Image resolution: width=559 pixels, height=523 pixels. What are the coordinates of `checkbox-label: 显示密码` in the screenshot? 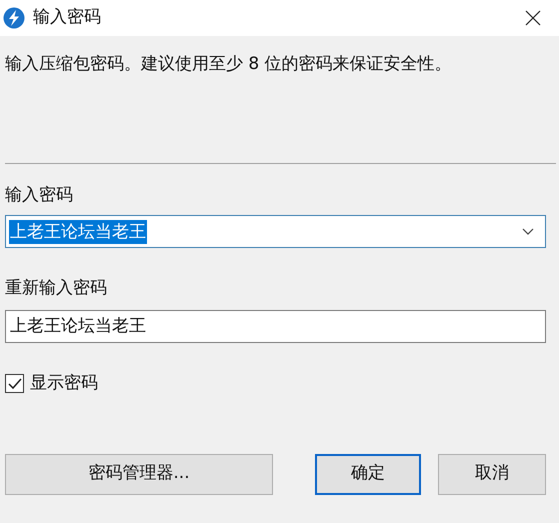 It's located at (64, 383).